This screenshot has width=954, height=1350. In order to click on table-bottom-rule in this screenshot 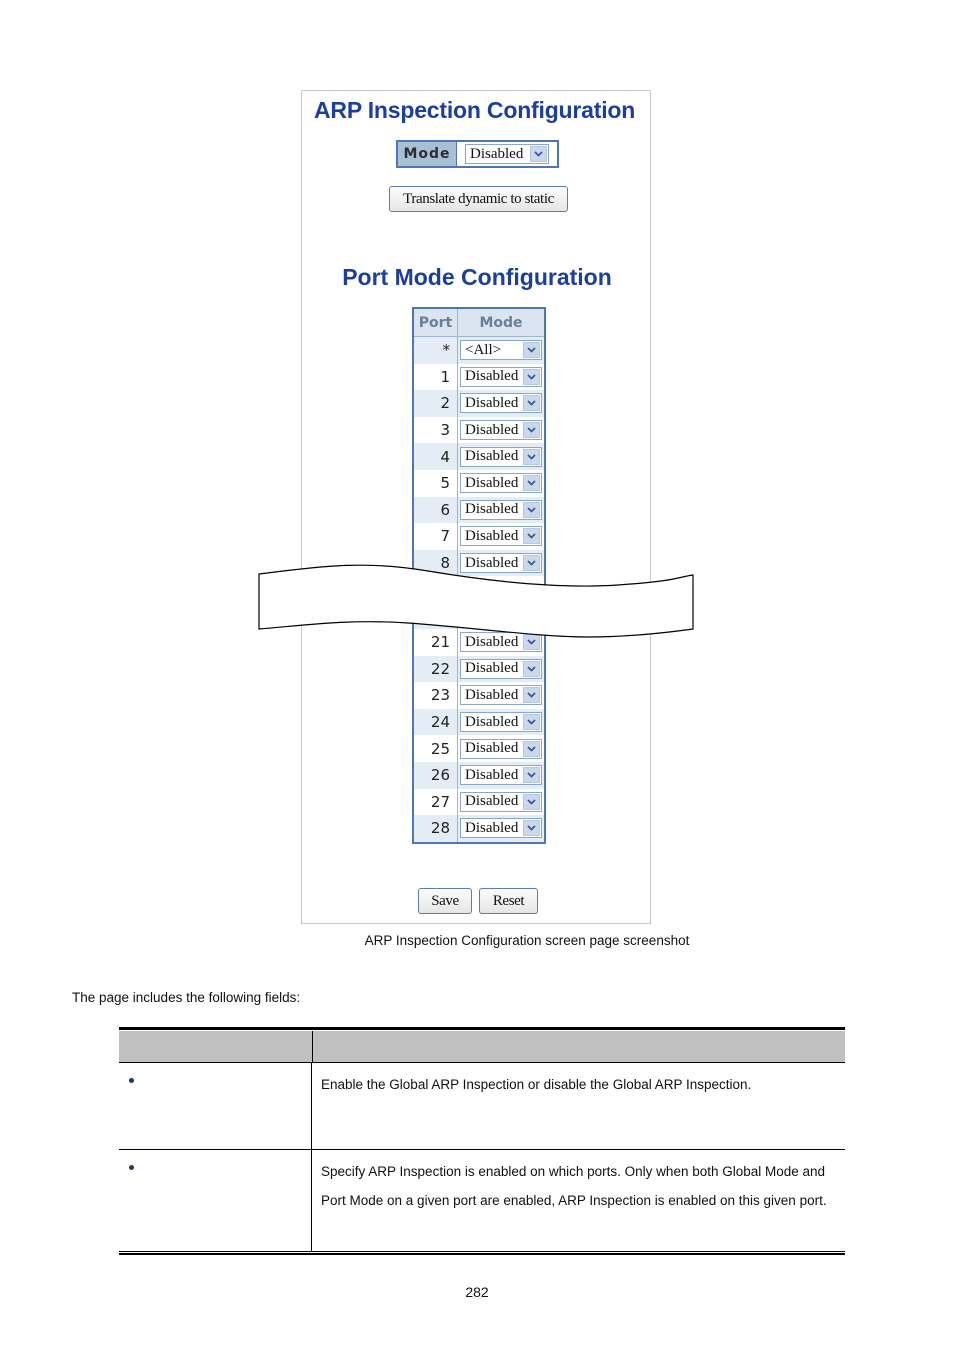, I will do `click(482, 1251)`.